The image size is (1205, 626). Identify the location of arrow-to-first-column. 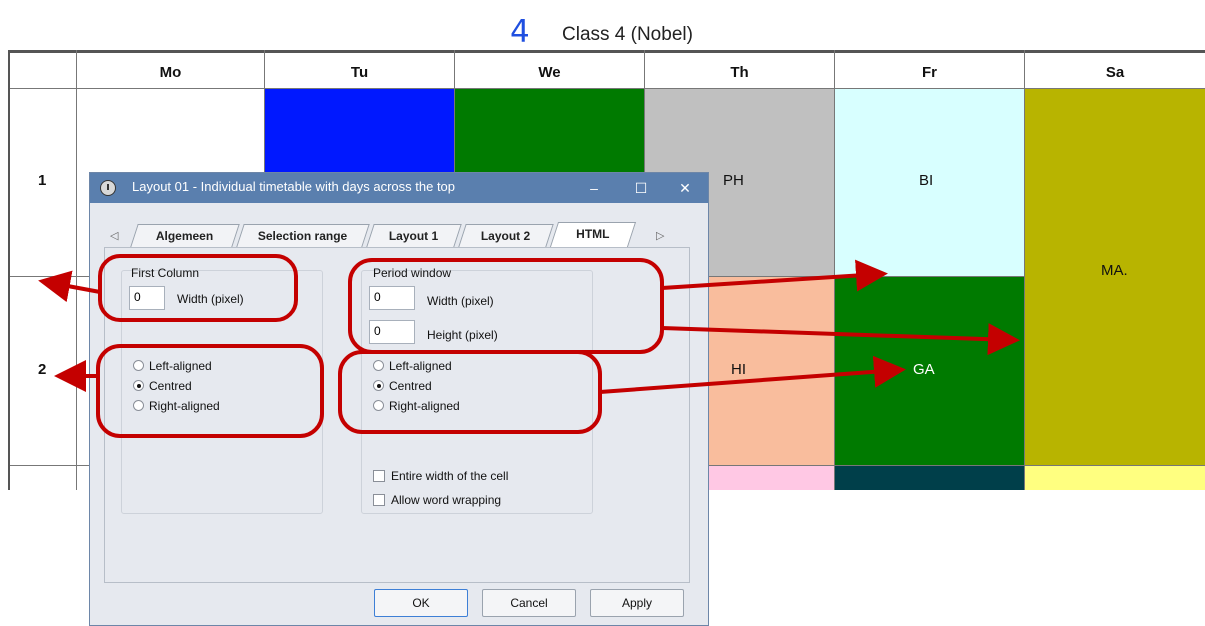
(69, 286).